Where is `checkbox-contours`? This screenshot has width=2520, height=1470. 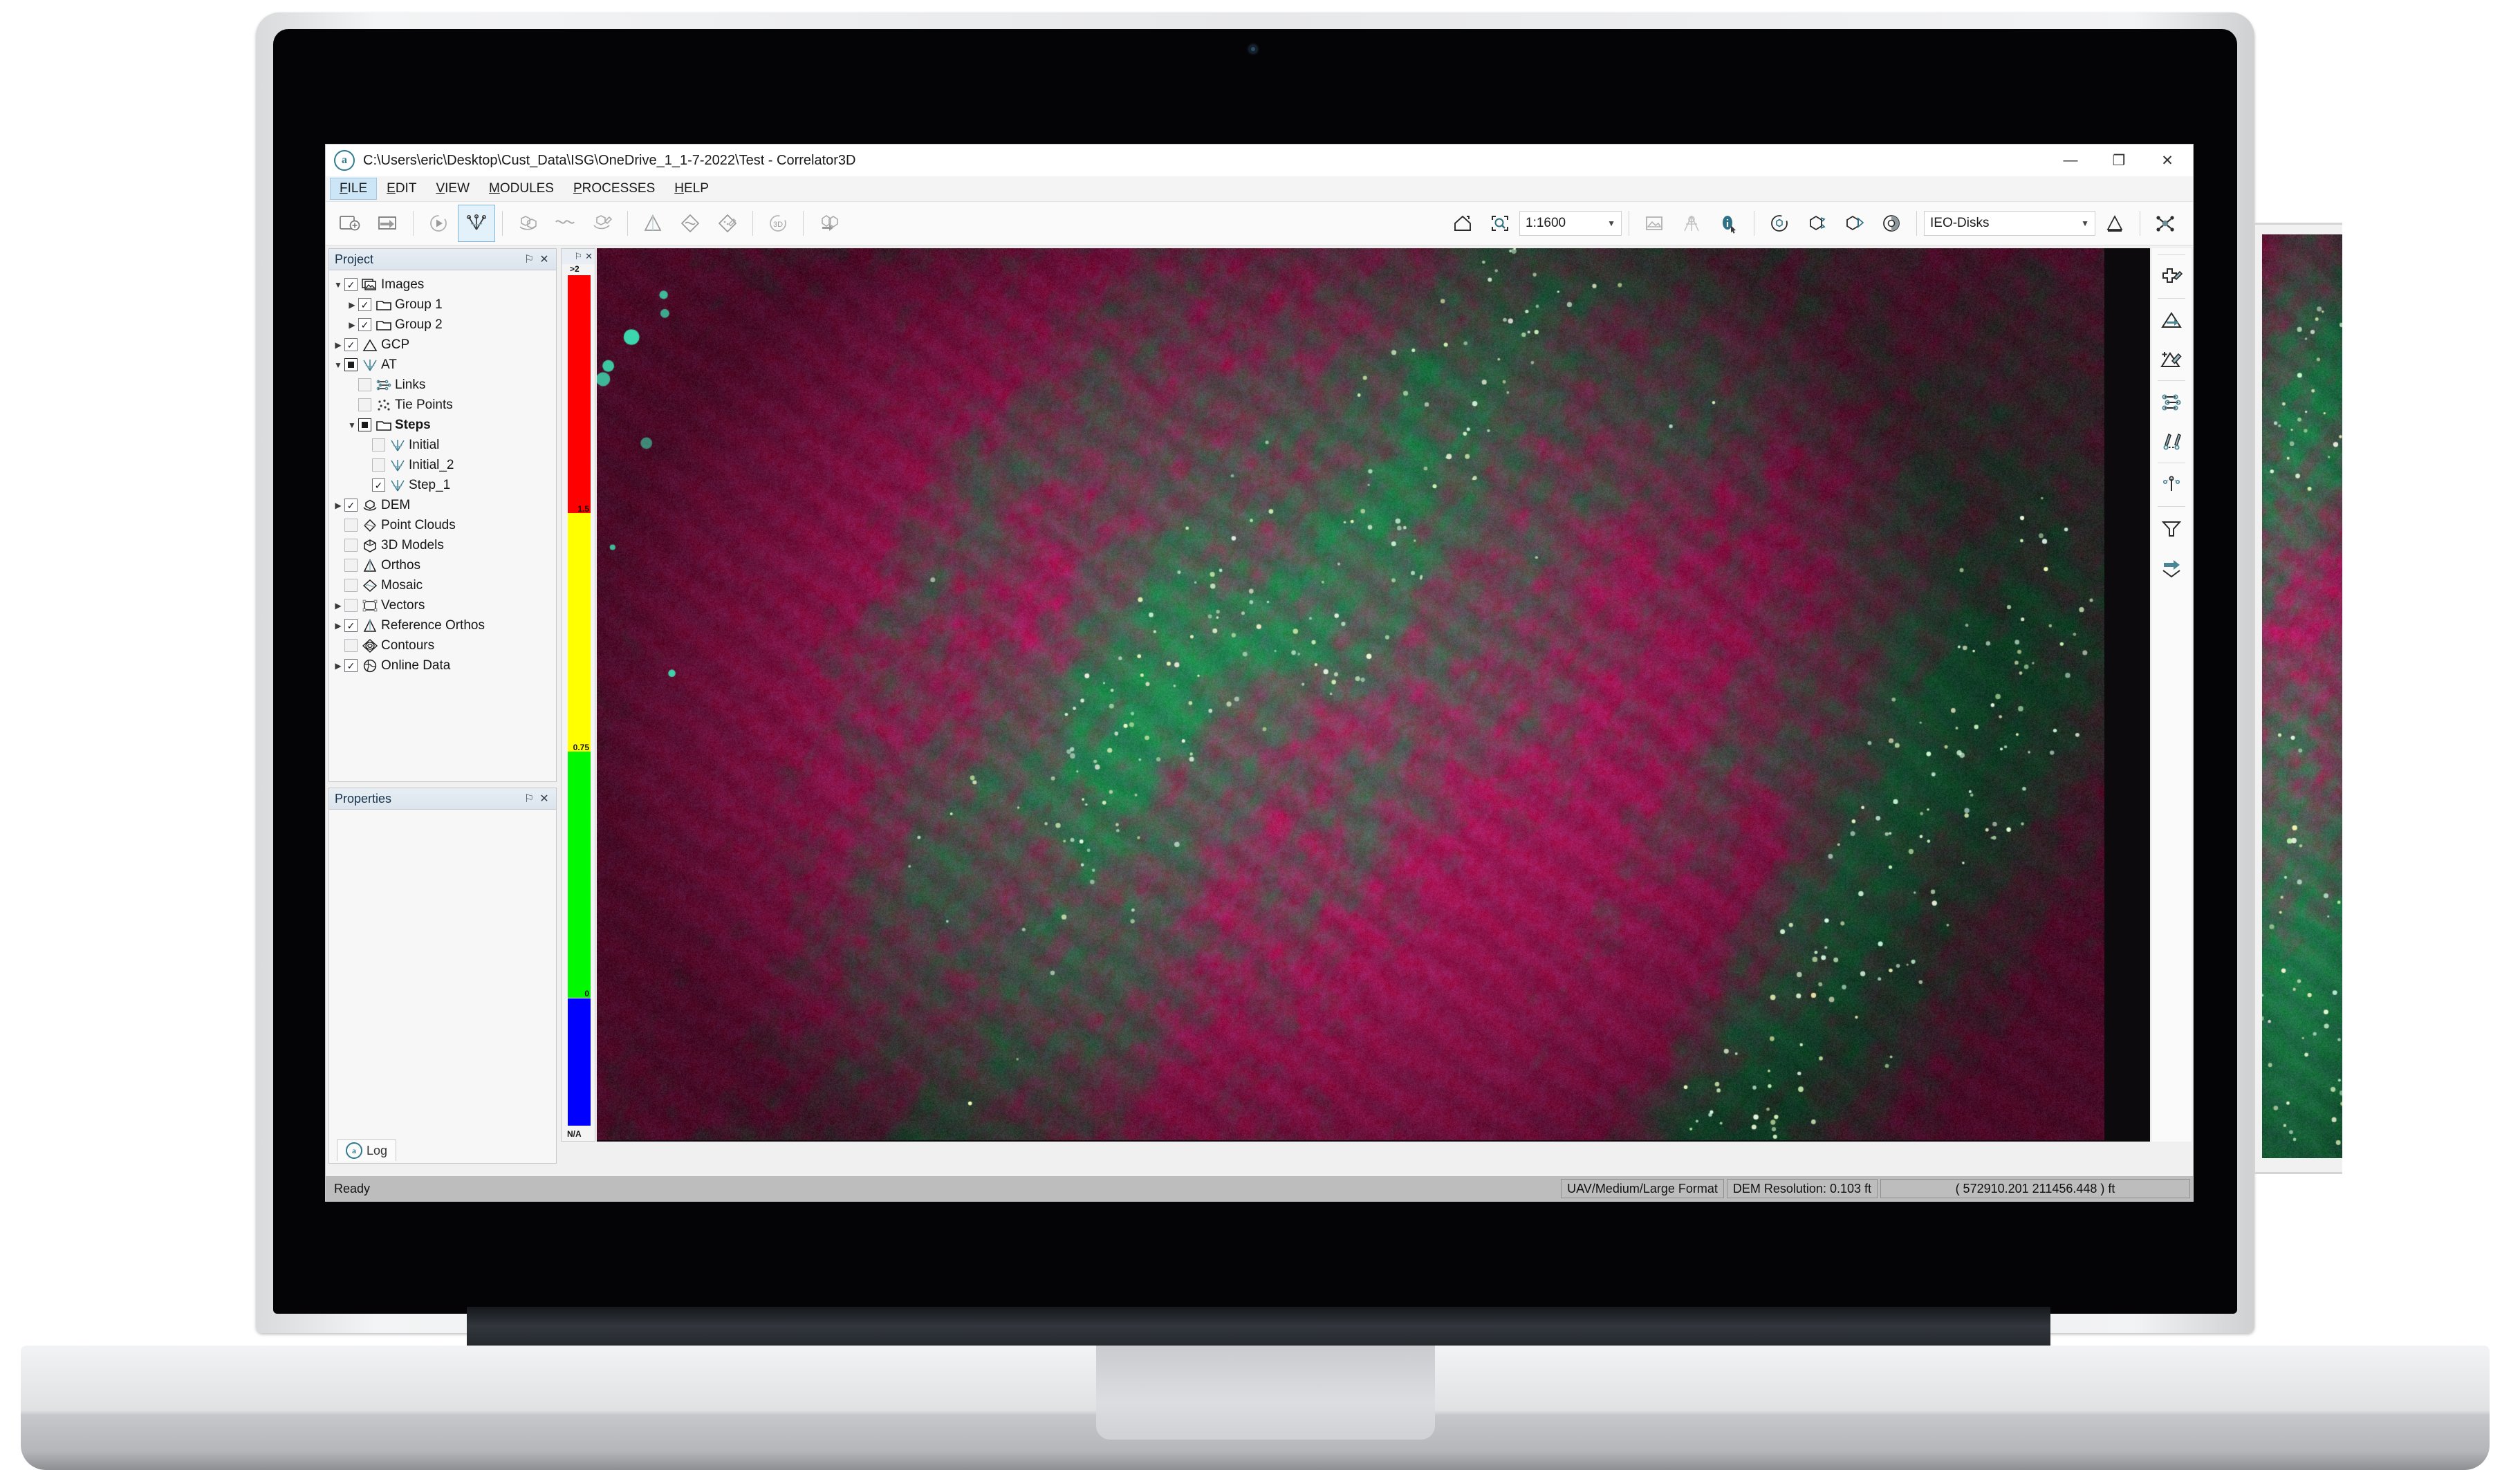 checkbox-contours is located at coordinates (351, 646).